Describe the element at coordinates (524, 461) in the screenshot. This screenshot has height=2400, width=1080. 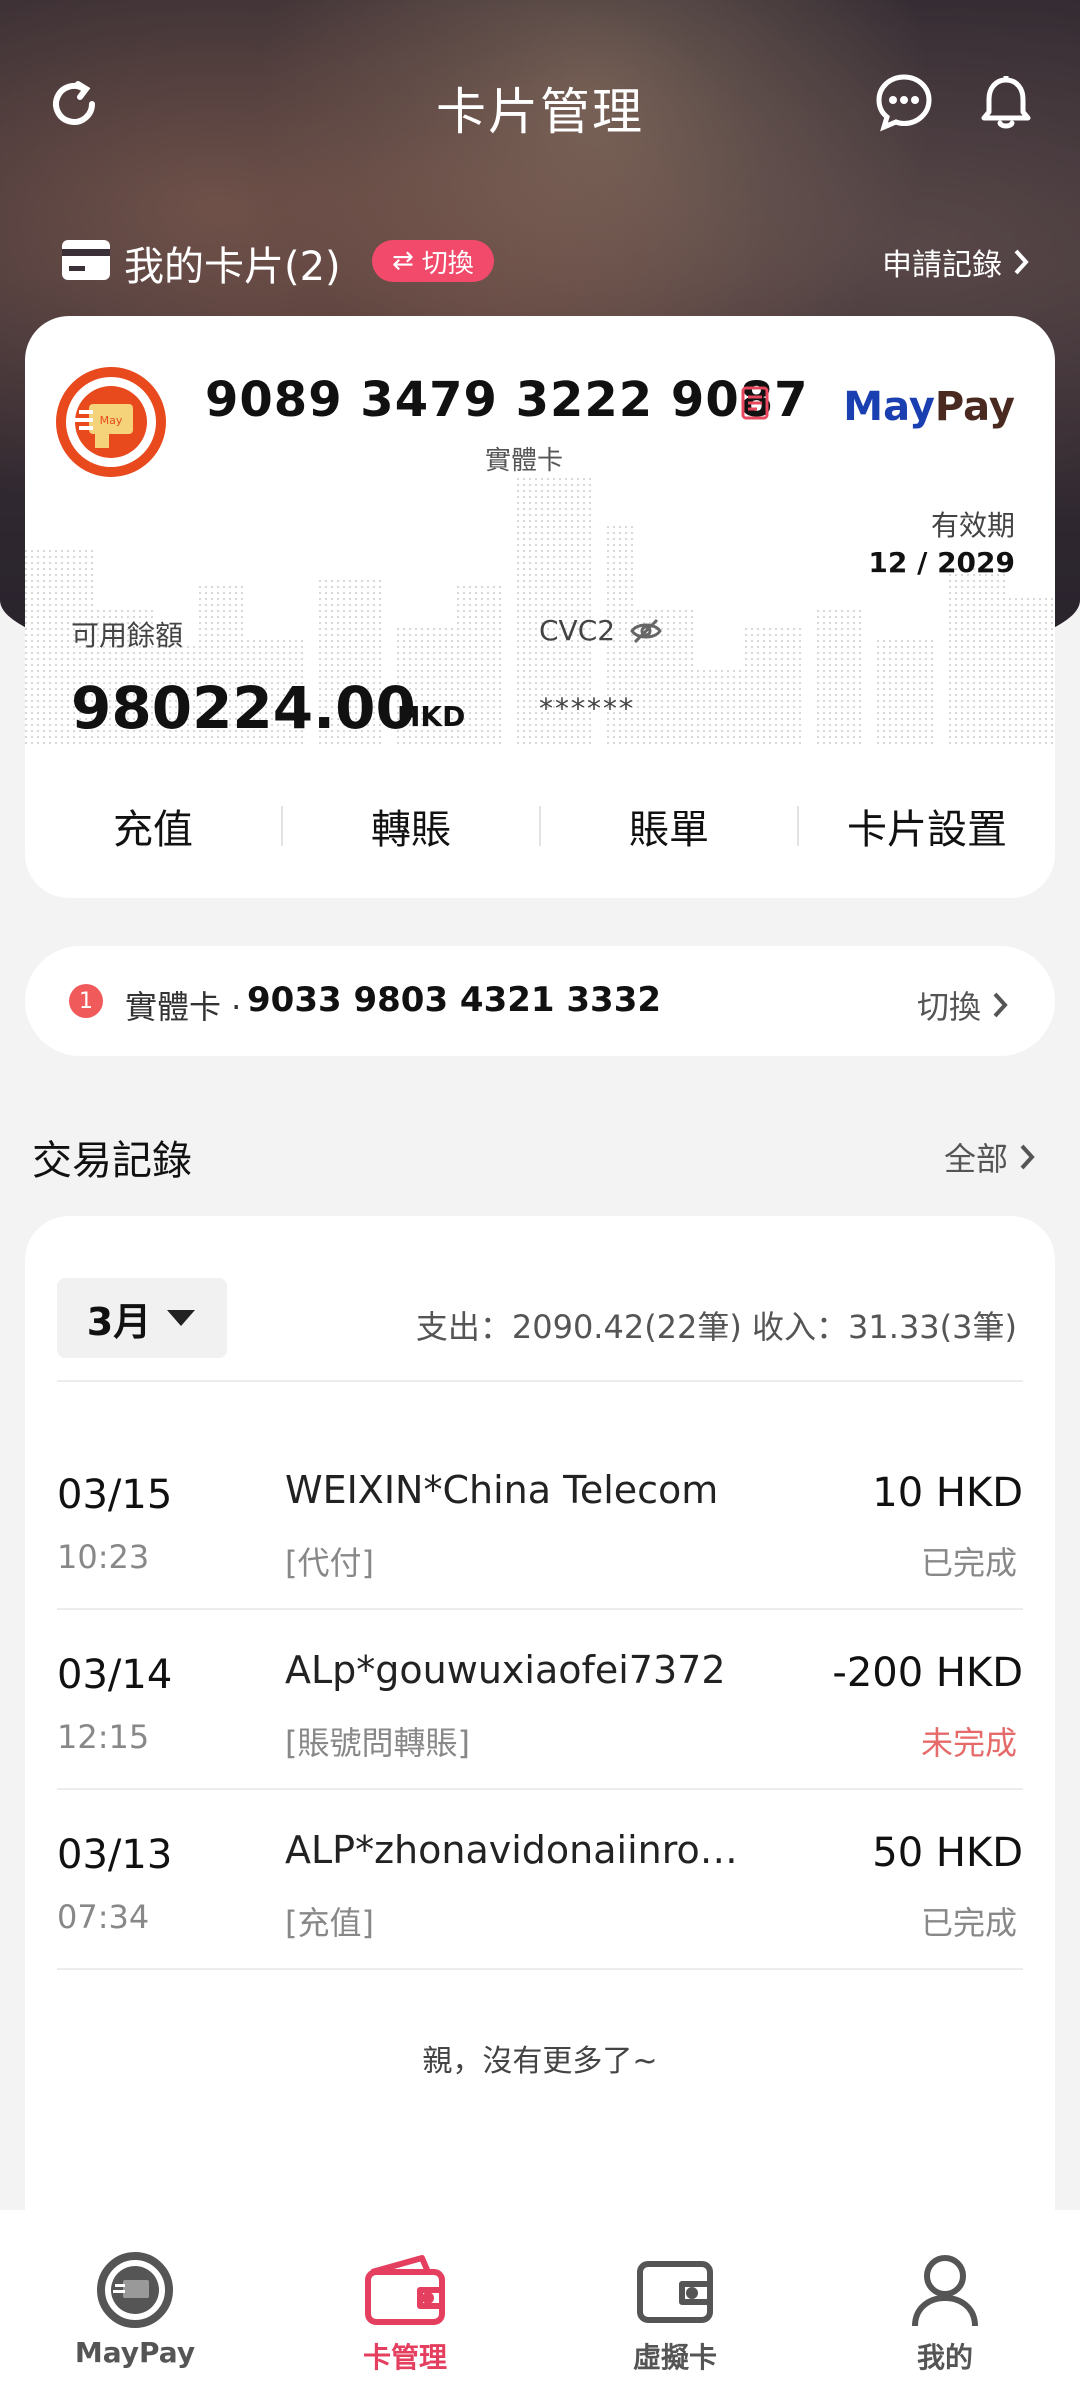
I see `card-type: 實體卡` at that location.